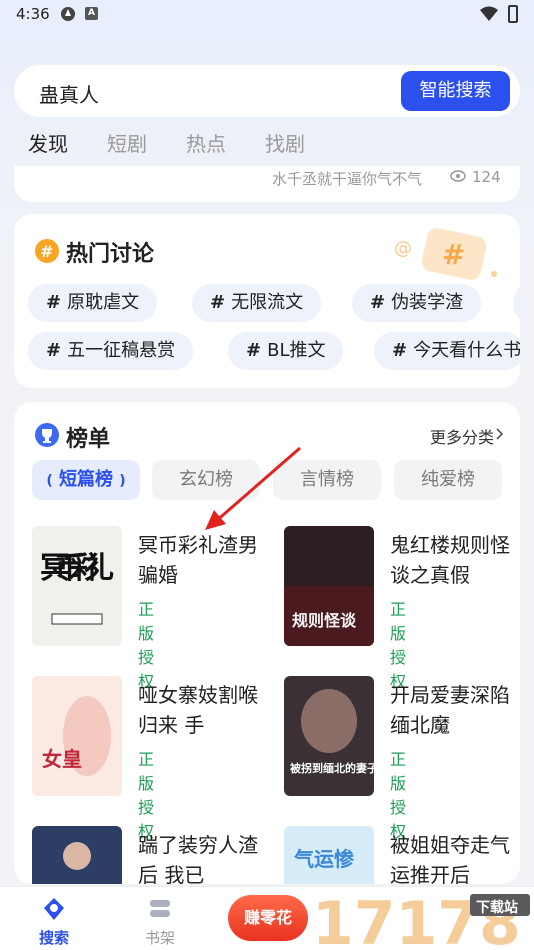  What do you see at coordinates (206, 480) in the screenshot?
I see `tab-fantasy-rank: 玄幻榜` at bounding box center [206, 480].